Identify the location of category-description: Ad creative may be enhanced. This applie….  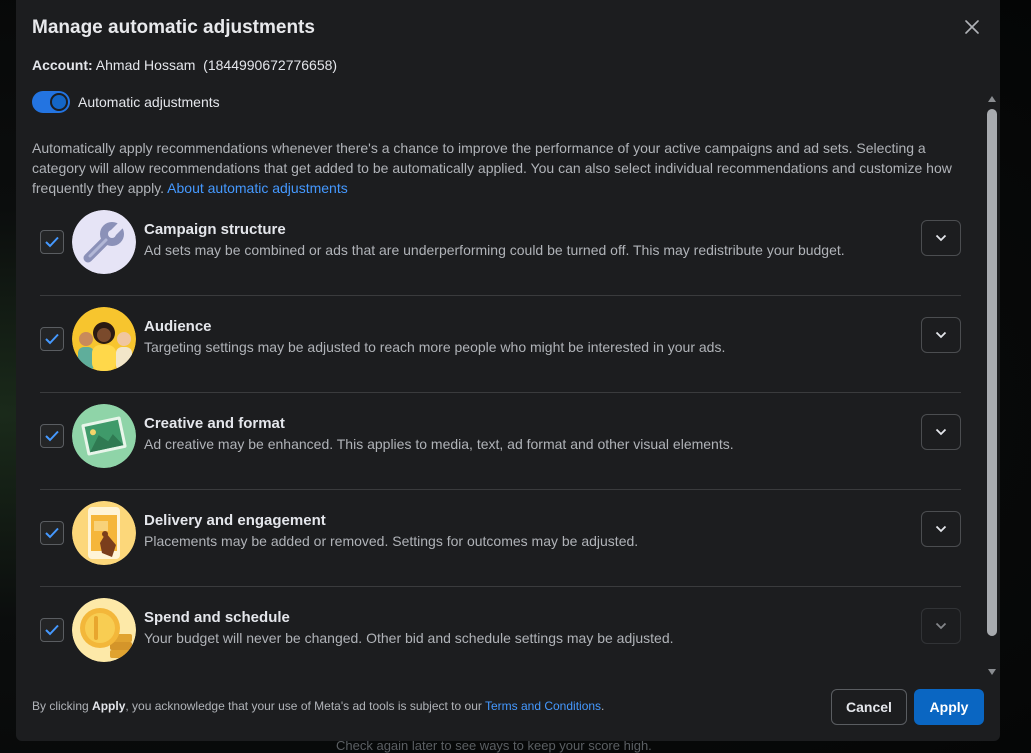
(439, 444).